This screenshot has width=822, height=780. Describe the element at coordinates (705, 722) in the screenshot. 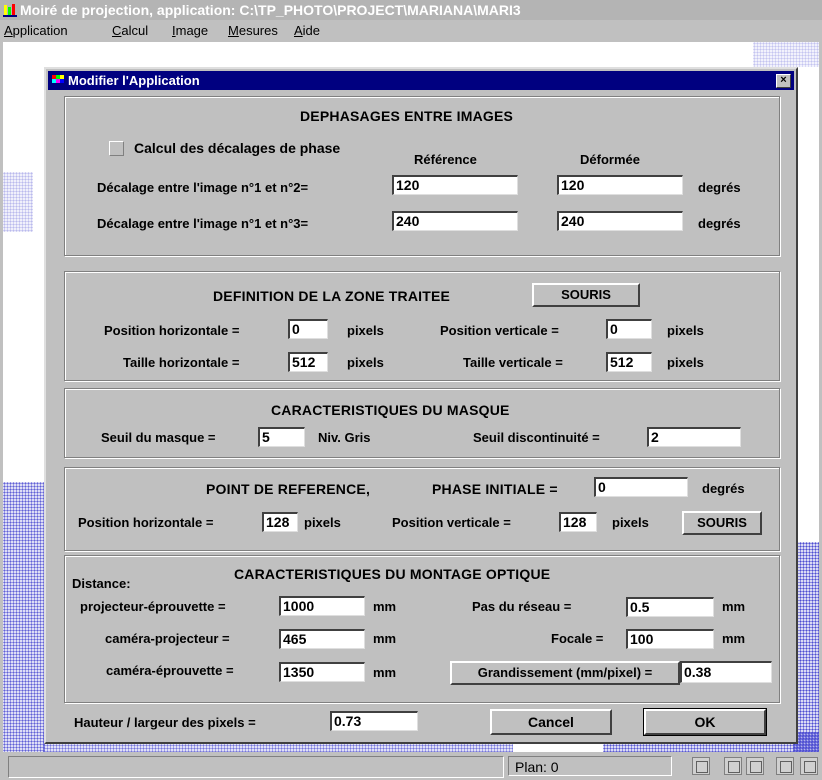

I see `ok-button: OK` at that location.